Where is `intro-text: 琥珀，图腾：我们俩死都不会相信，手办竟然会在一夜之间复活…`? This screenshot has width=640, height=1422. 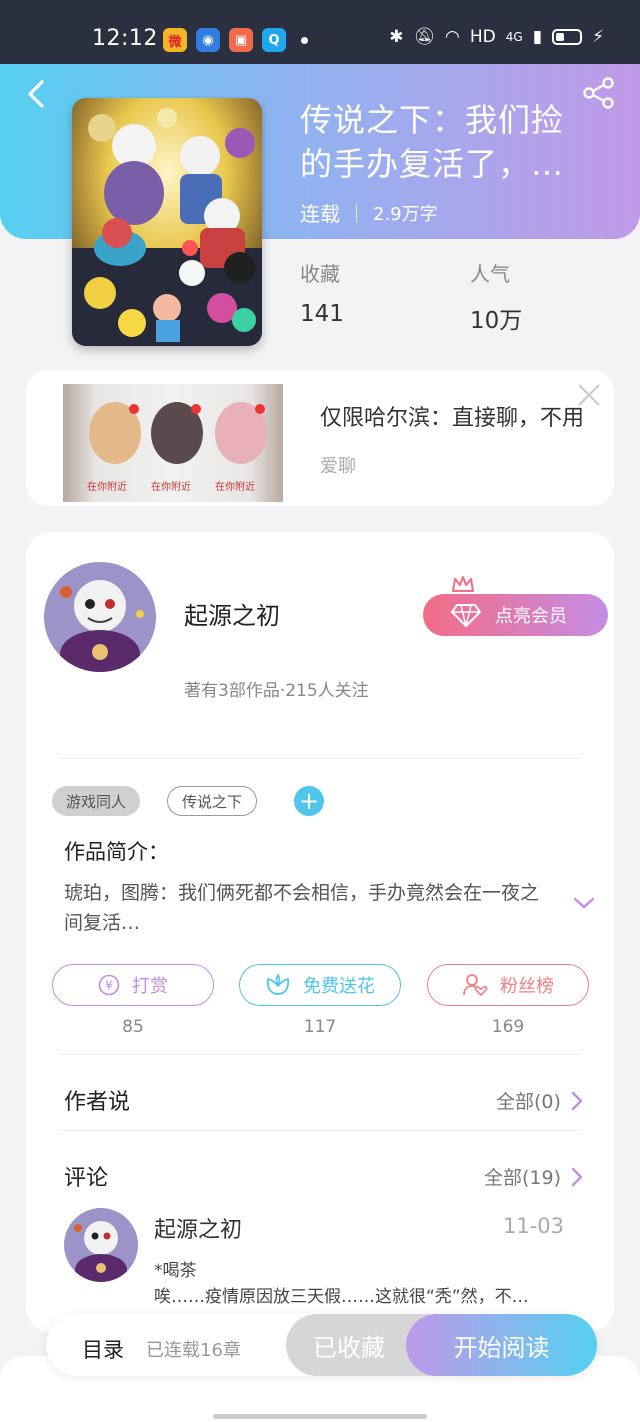
intro-text: 琥珀，图腾：我们俩死都不会相信，手办竟然会在一夜之间复活… is located at coordinates (302, 908).